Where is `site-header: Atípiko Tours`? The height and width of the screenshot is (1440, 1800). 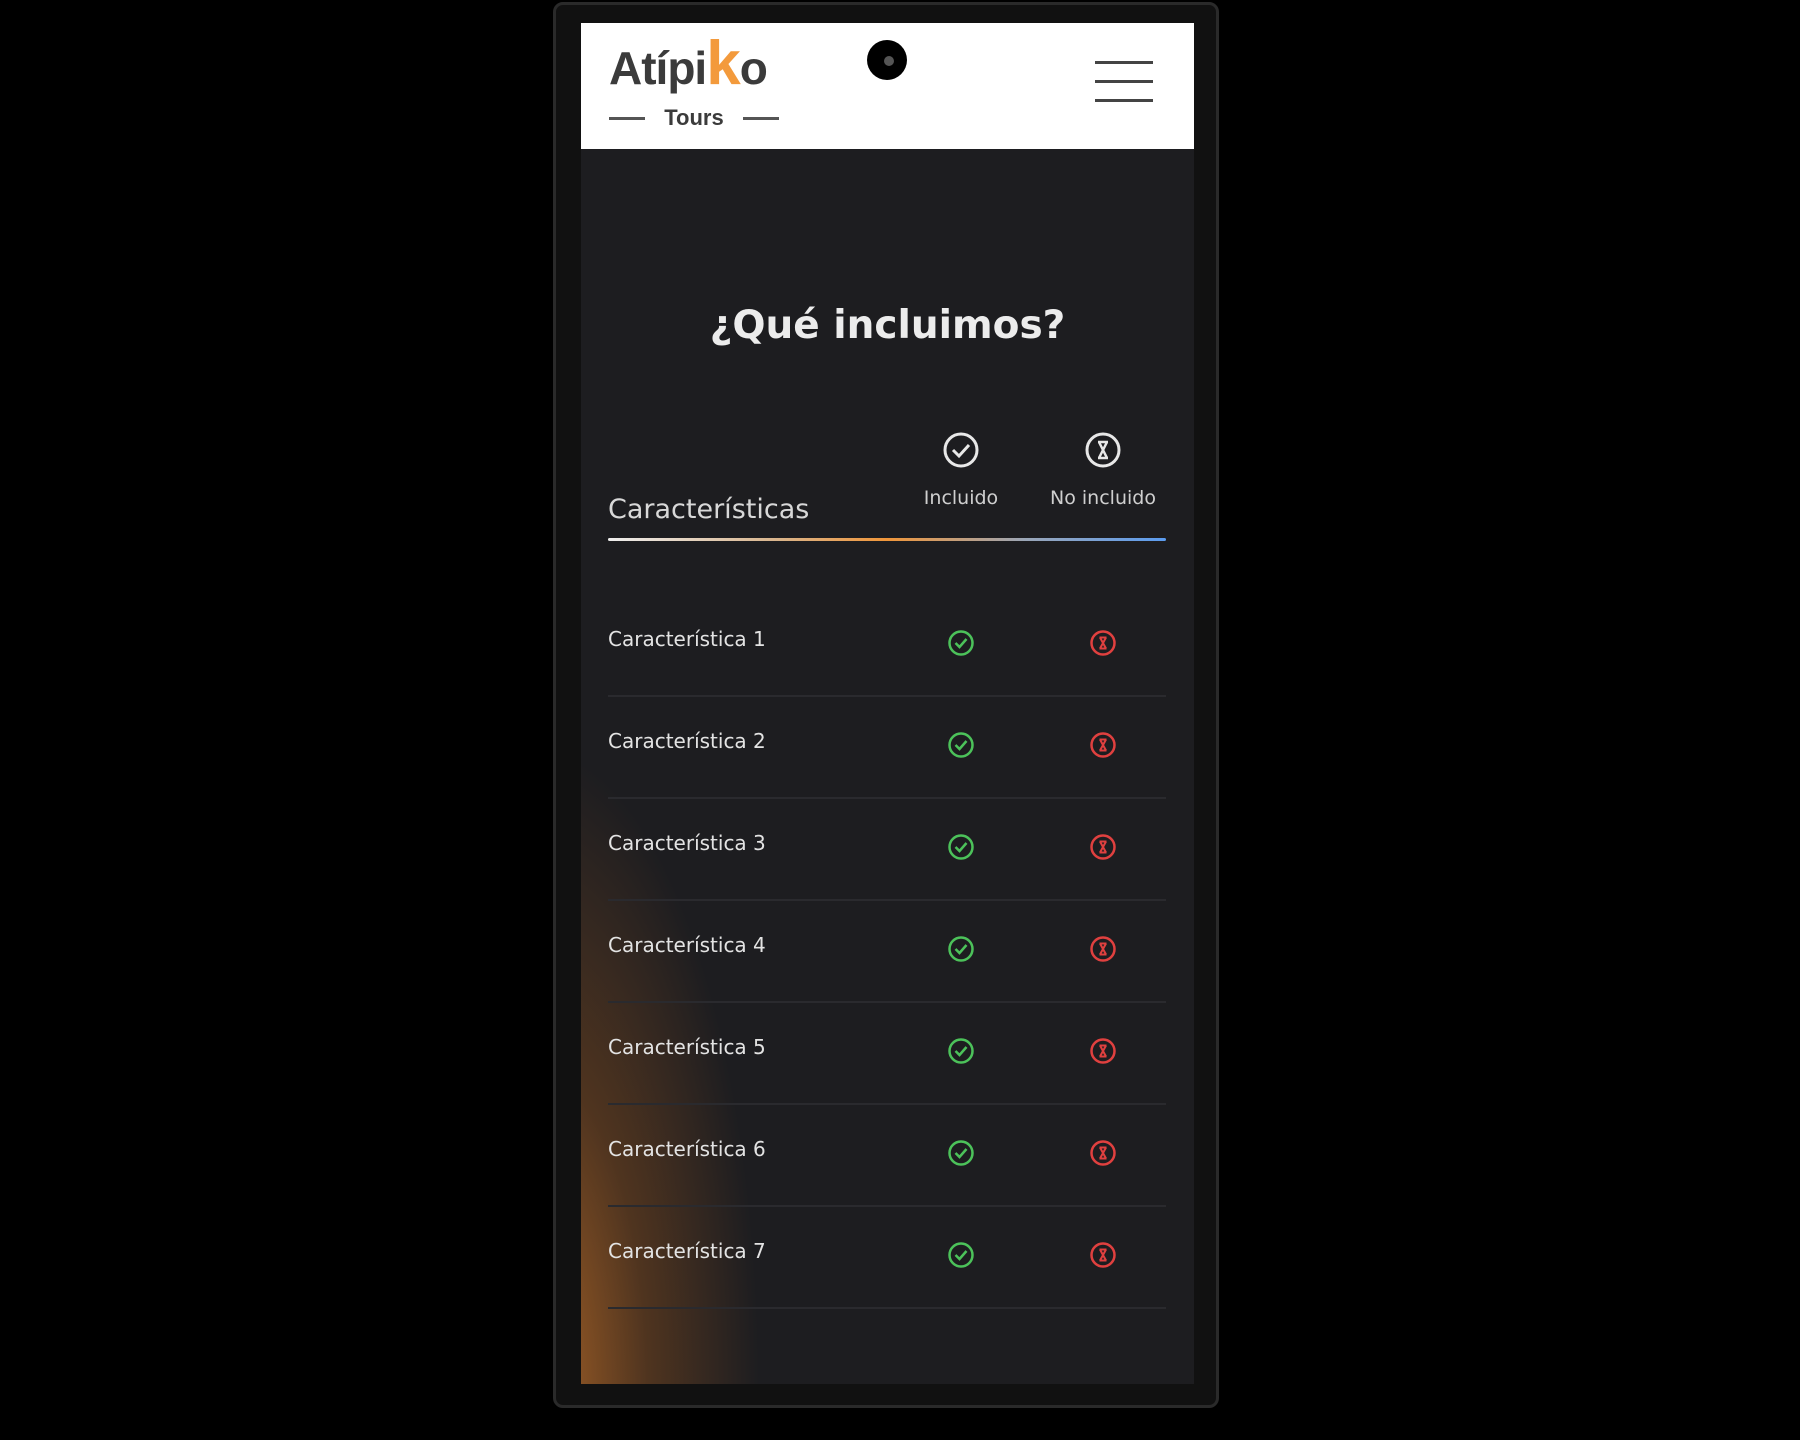 site-header: Atípiko Tours is located at coordinates (887, 86).